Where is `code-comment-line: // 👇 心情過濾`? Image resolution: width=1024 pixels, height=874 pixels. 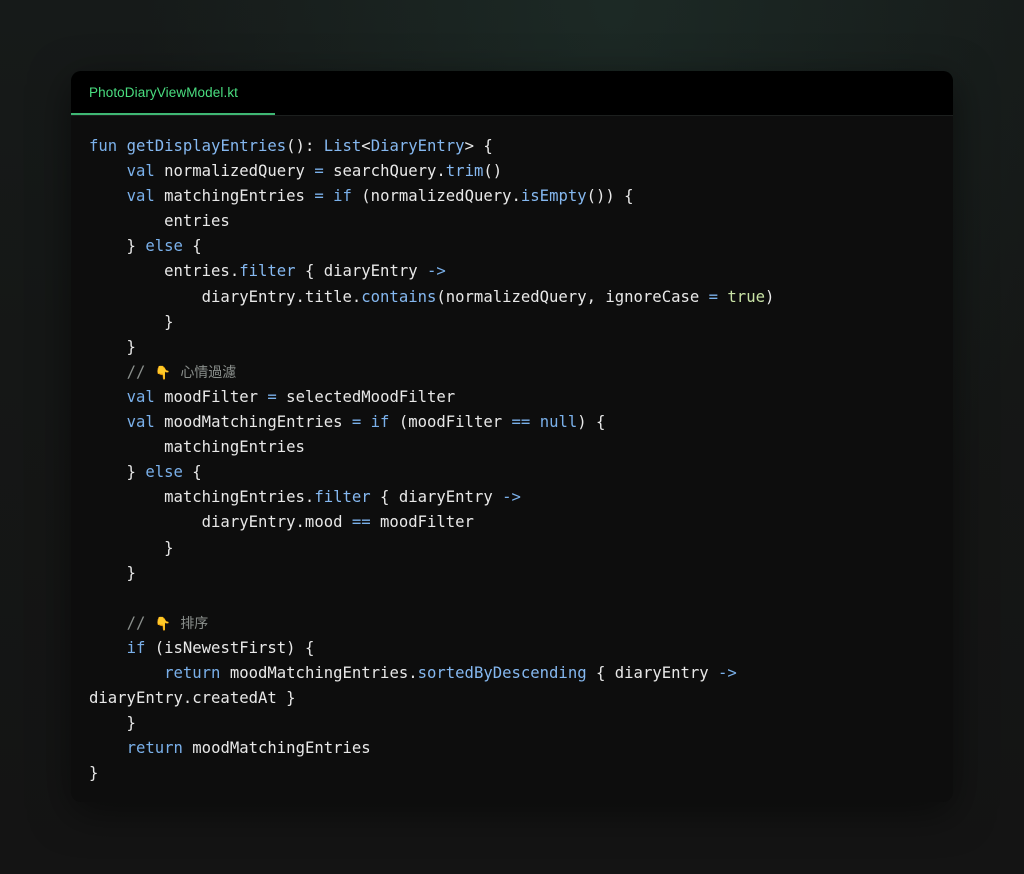
code-comment-line: // 👇 心情過濾 is located at coordinates (181, 371).